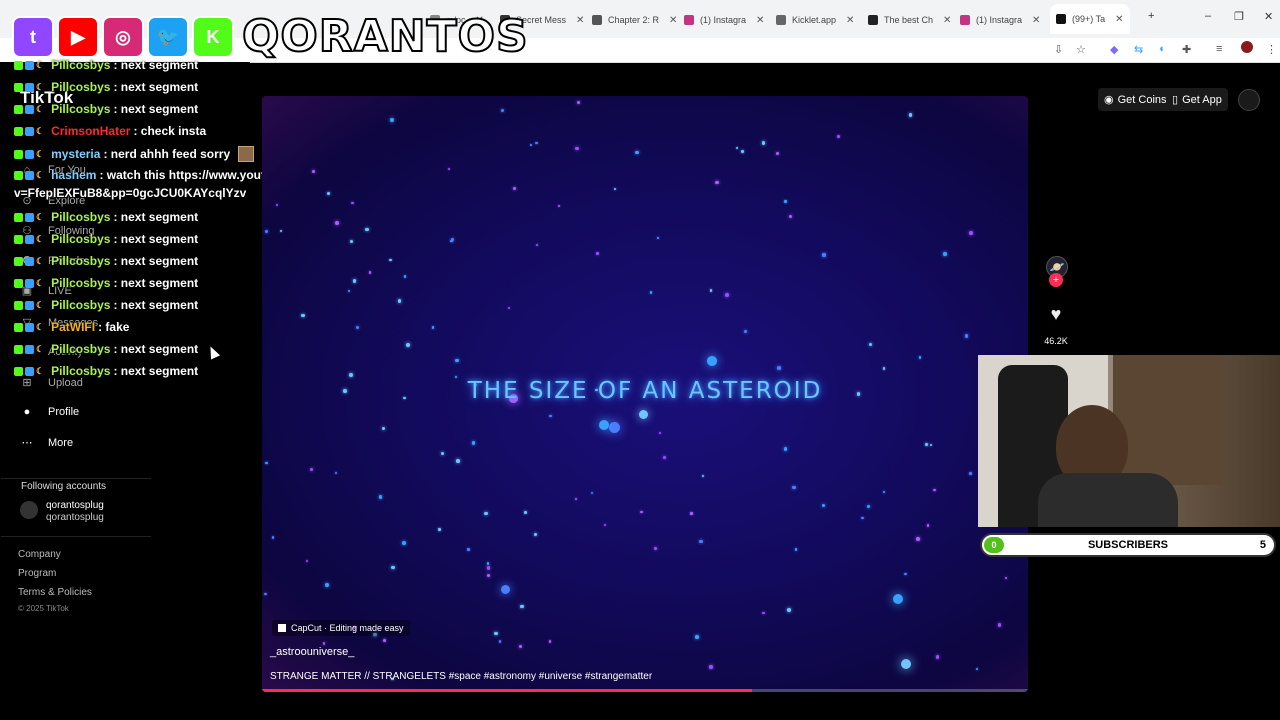 This screenshot has height=720, width=1280. What do you see at coordinates (47, 443) in the screenshot?
I see `sidebar-item-more: ⋯ More` at bounding box center [47, 443].